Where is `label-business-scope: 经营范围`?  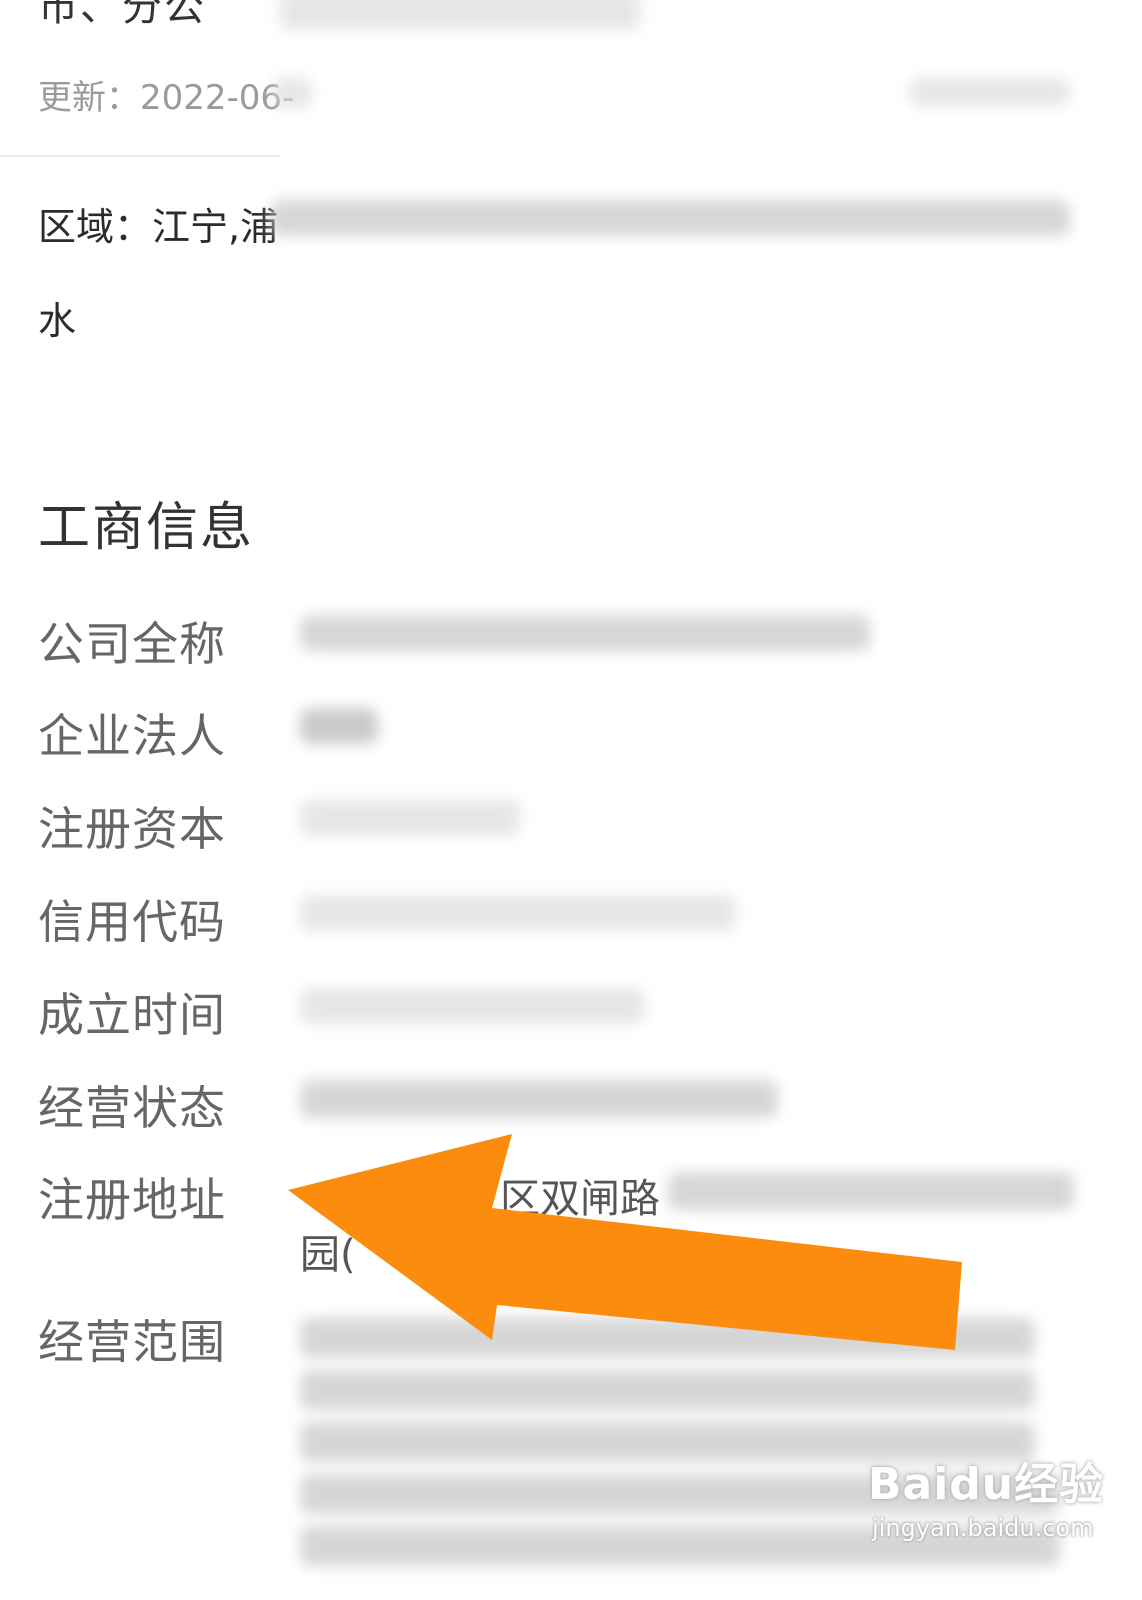 label-business-scope: 经营范围 is located at coordinates (132, 1342).